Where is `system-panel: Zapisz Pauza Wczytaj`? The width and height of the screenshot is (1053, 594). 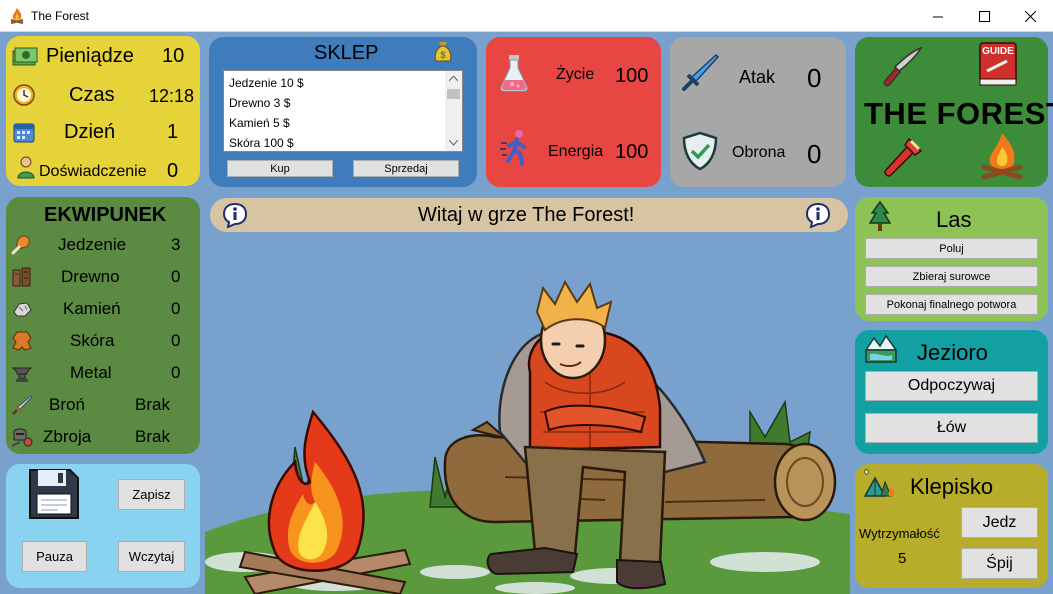
system-panel: Zapisz Pauza Wczytaj is located at coordinates (103, 526).